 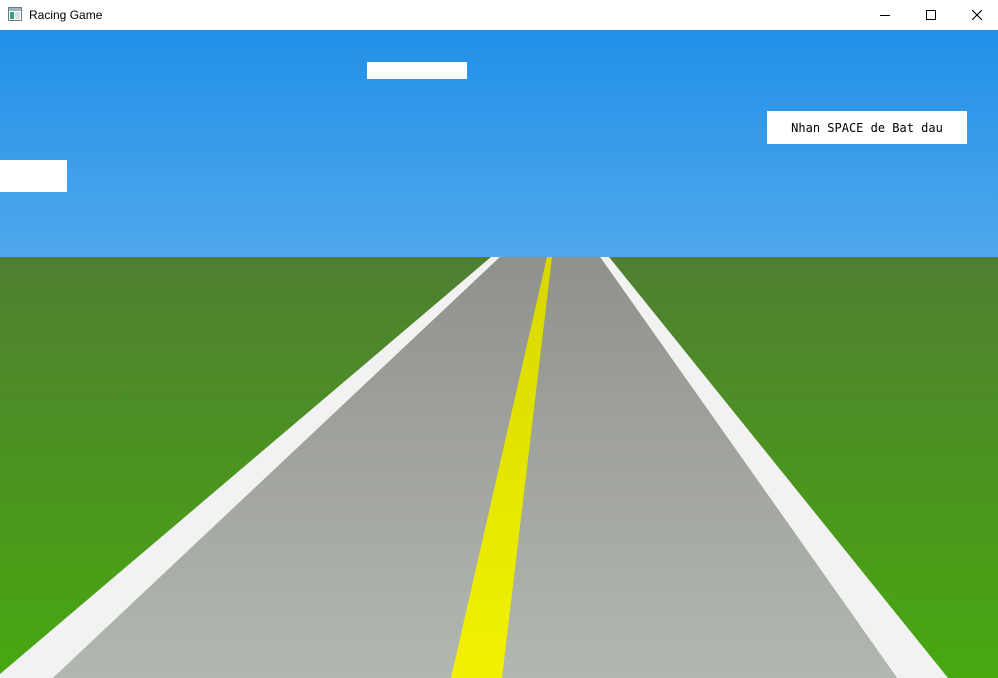 What do you see at coordinates (417, 70) in the screenshot?
I see `cloud-top` at bounding box center [417, 70].